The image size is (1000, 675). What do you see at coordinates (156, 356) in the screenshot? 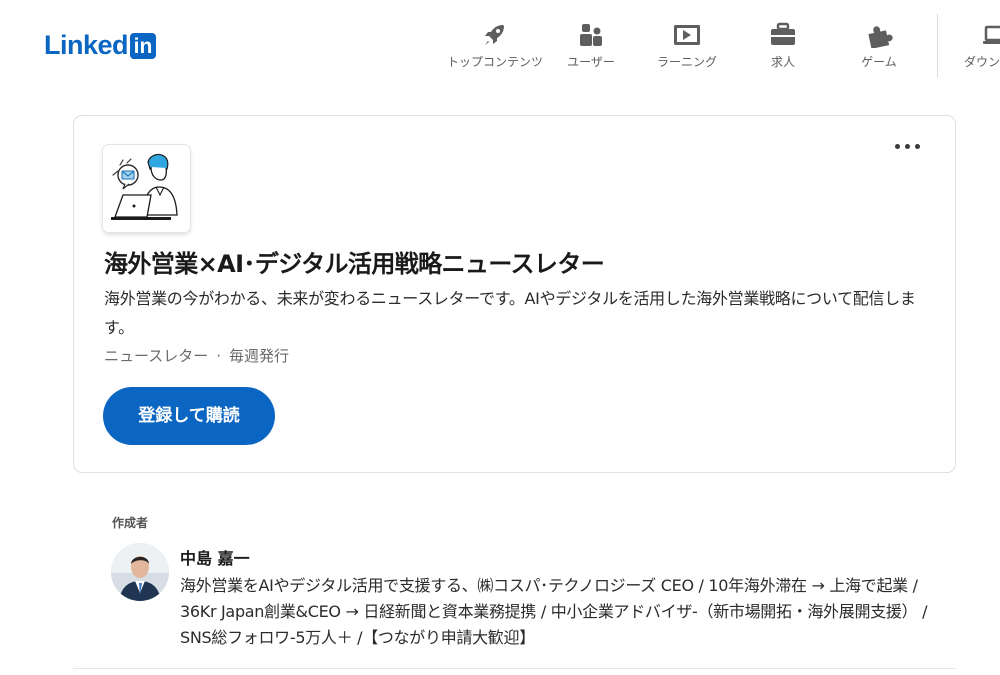
I see `newsletter-type: ニュースレター` at bounding box center [156, 356].